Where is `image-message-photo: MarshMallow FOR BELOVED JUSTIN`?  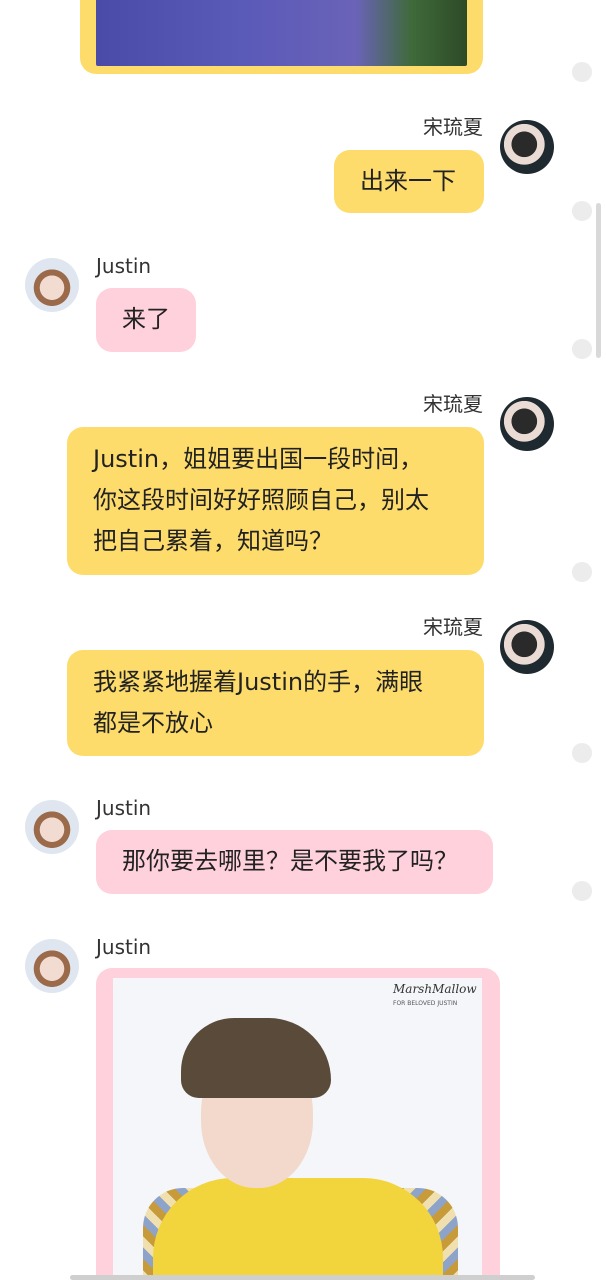
image-message-photo: MarshMallow FOR BELOVED JUSTIN is located at coordinates (297, 1129).